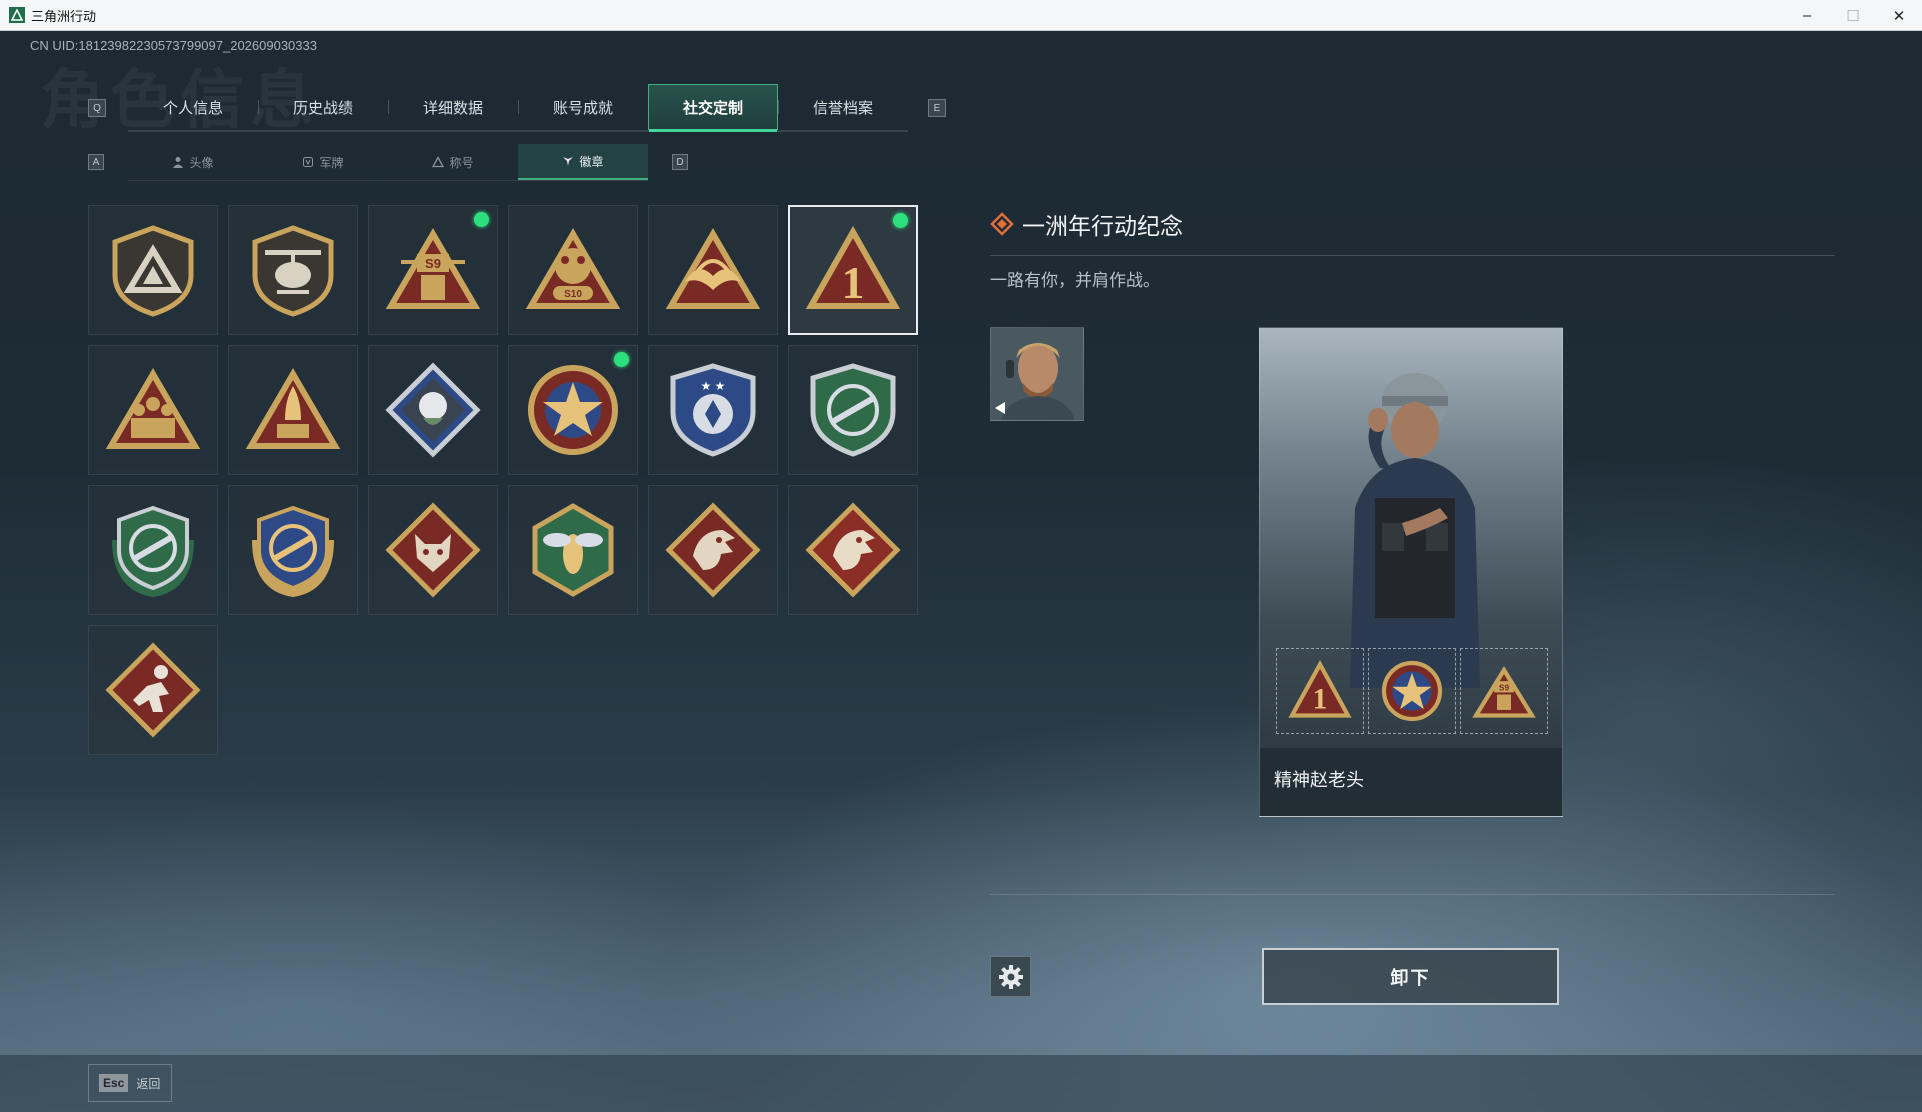 The height and width of the screenshot is (1112, 1922). I want to click on badge-cell: S10, so click(573, 270).